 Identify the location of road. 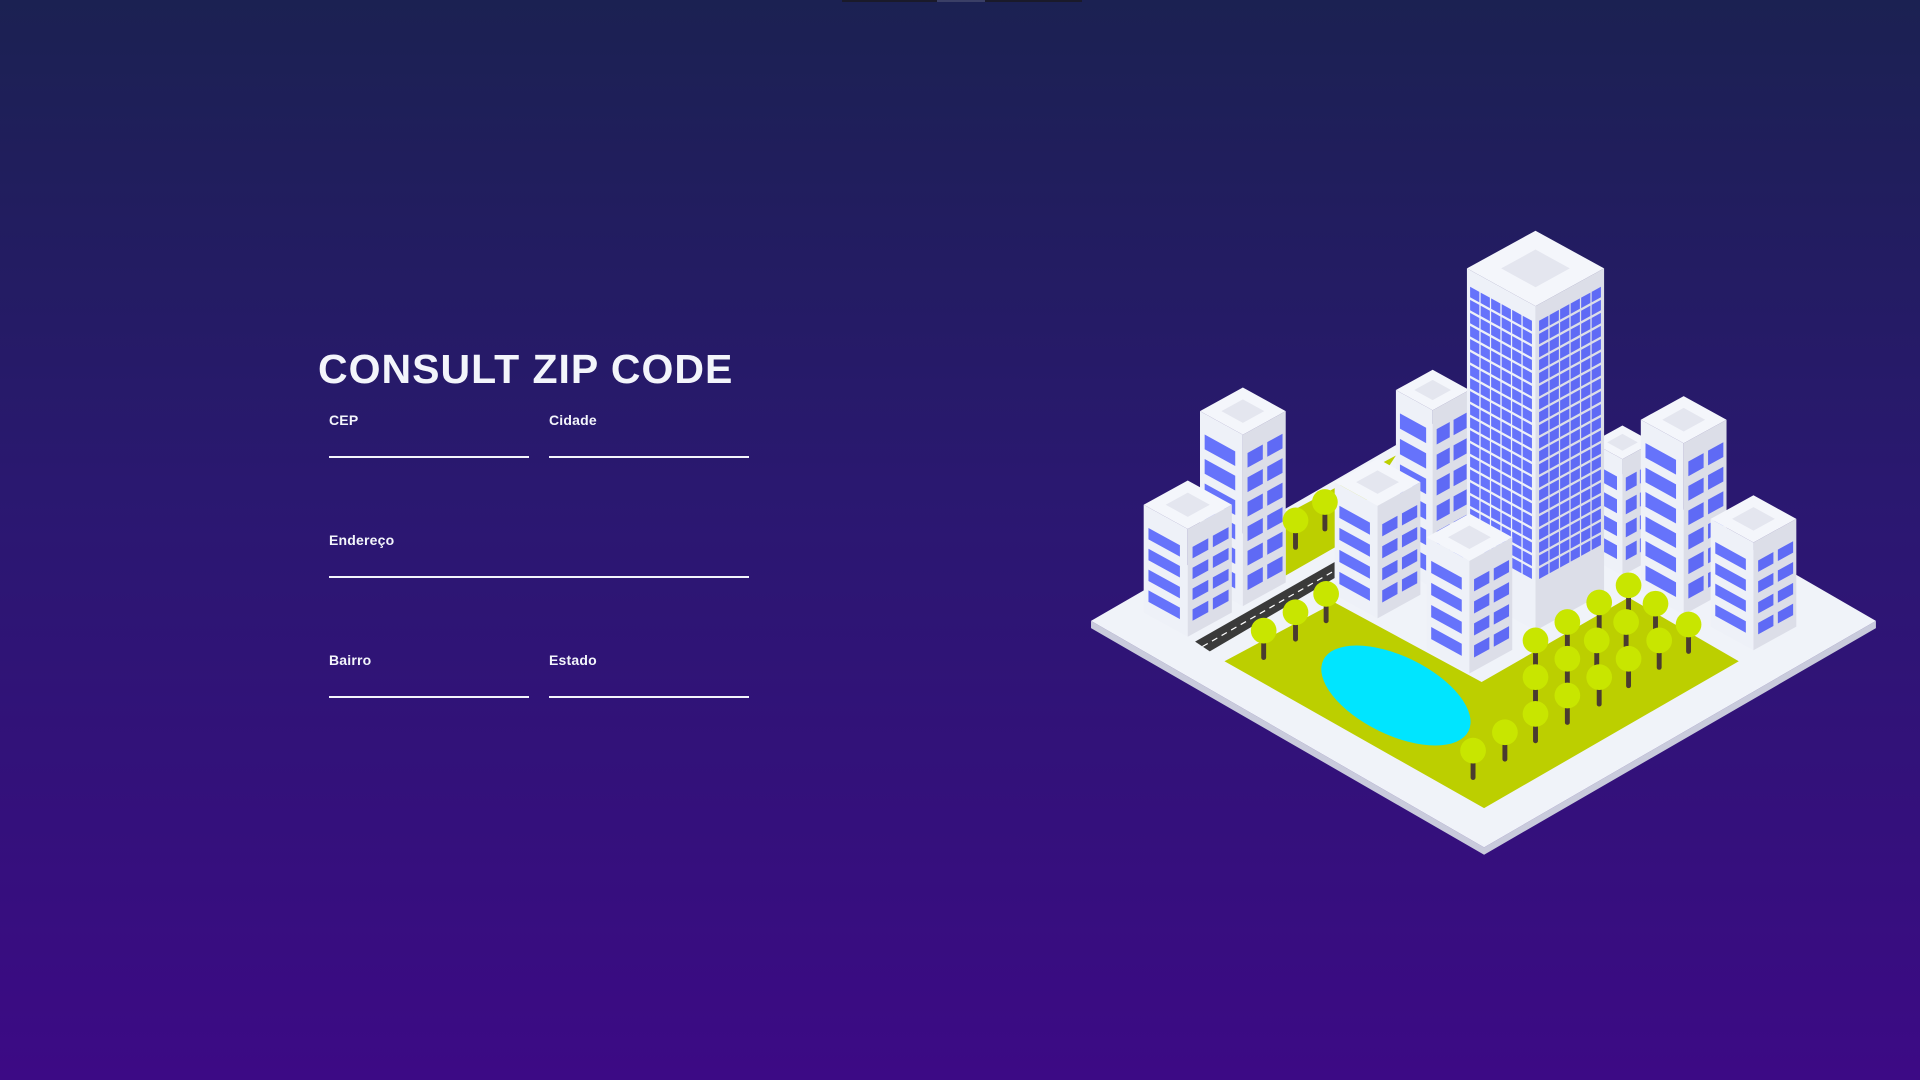
(1265, 607).